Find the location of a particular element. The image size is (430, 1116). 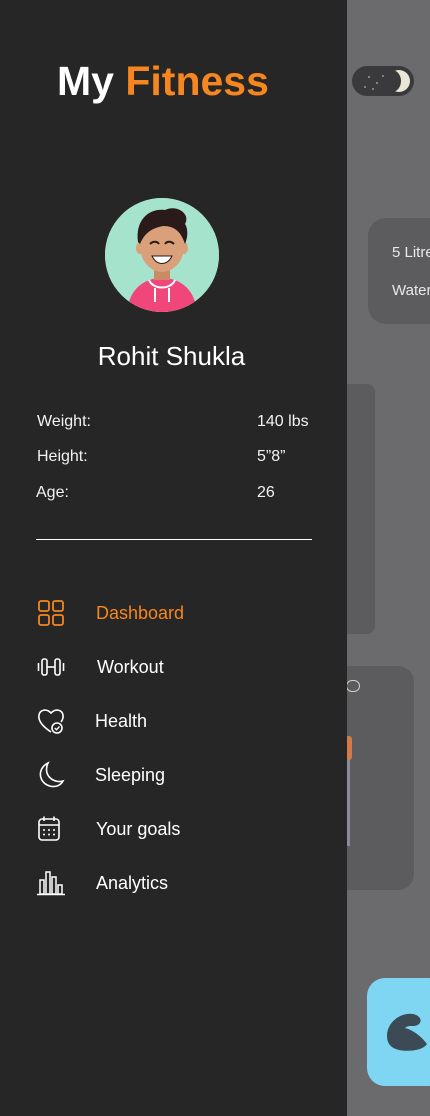

theme-toggle is located at coordinates (383, 81).